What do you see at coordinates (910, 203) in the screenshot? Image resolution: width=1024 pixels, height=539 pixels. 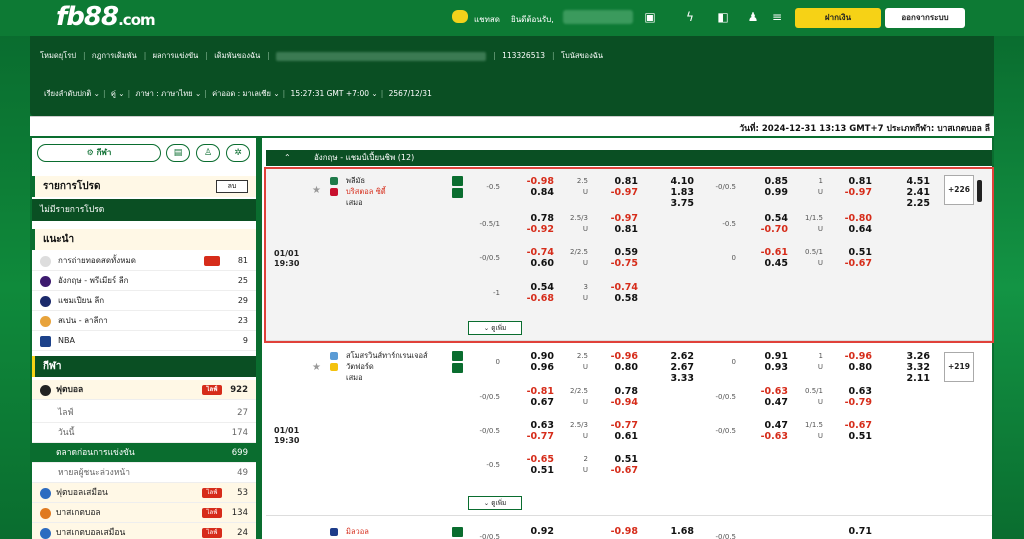 I see `odds-cell: 2.25` at bounding box center [910, 203].